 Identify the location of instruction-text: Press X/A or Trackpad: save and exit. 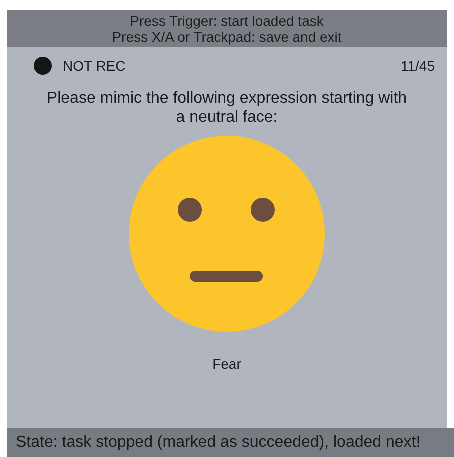
(227, 36).